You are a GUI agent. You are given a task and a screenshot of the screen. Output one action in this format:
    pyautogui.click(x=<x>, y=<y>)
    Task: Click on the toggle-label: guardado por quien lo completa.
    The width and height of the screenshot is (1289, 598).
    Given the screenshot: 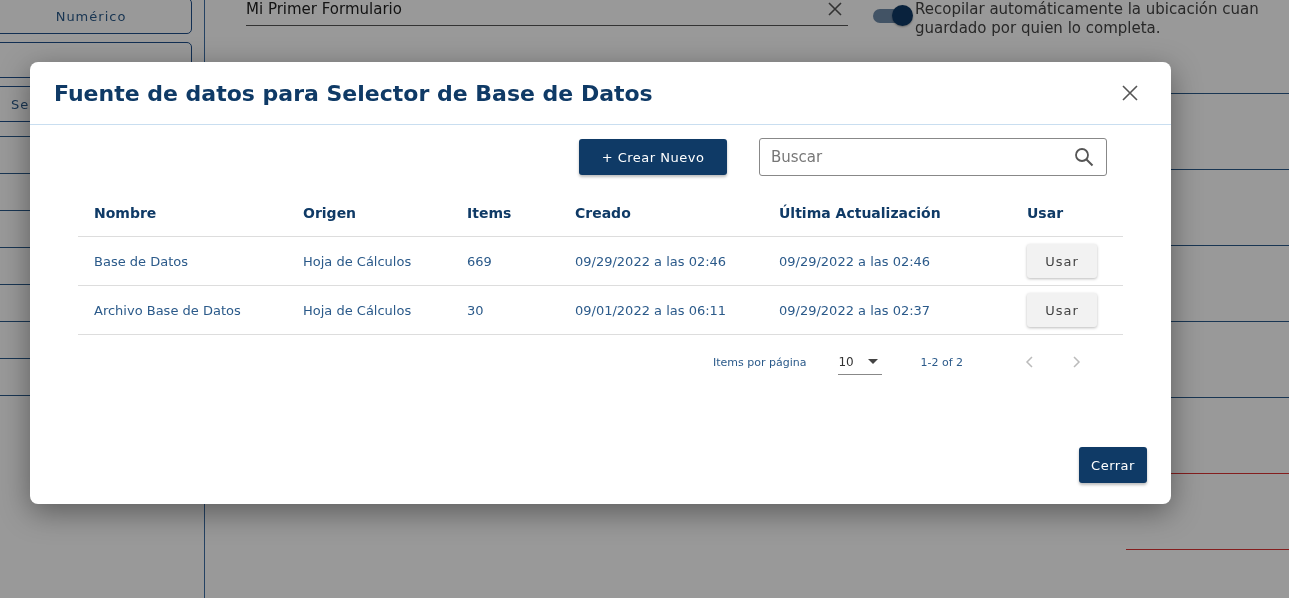 What is the action you would take?
    pyautogui.click(x=1038, y=28)
    